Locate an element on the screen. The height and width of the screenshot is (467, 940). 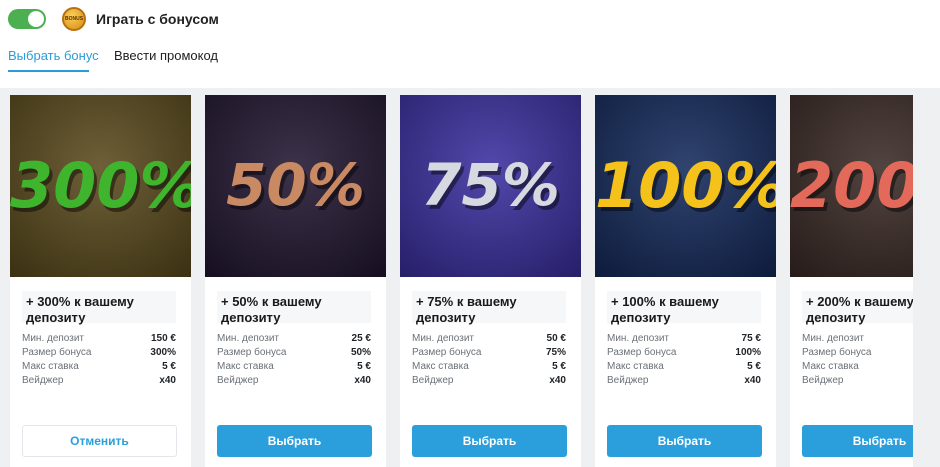
bonus-card-image: 75% is located at coordinates (490, 186).